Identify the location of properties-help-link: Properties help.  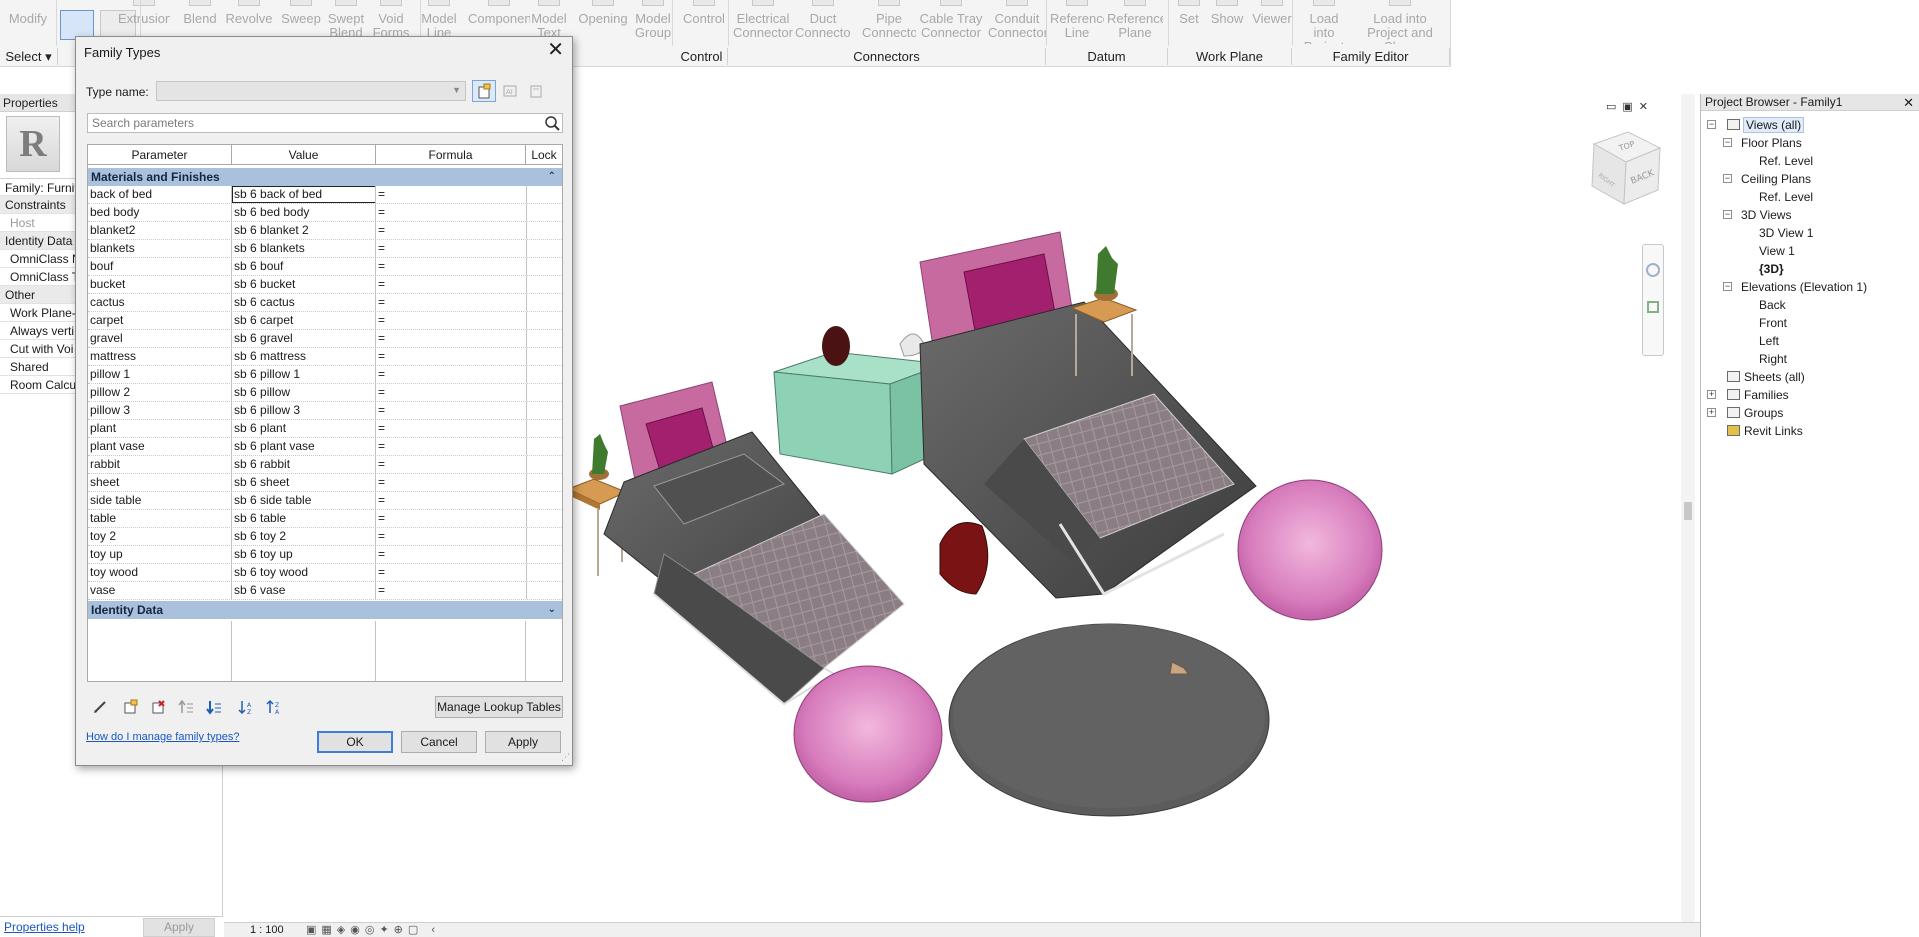
(44, 927).